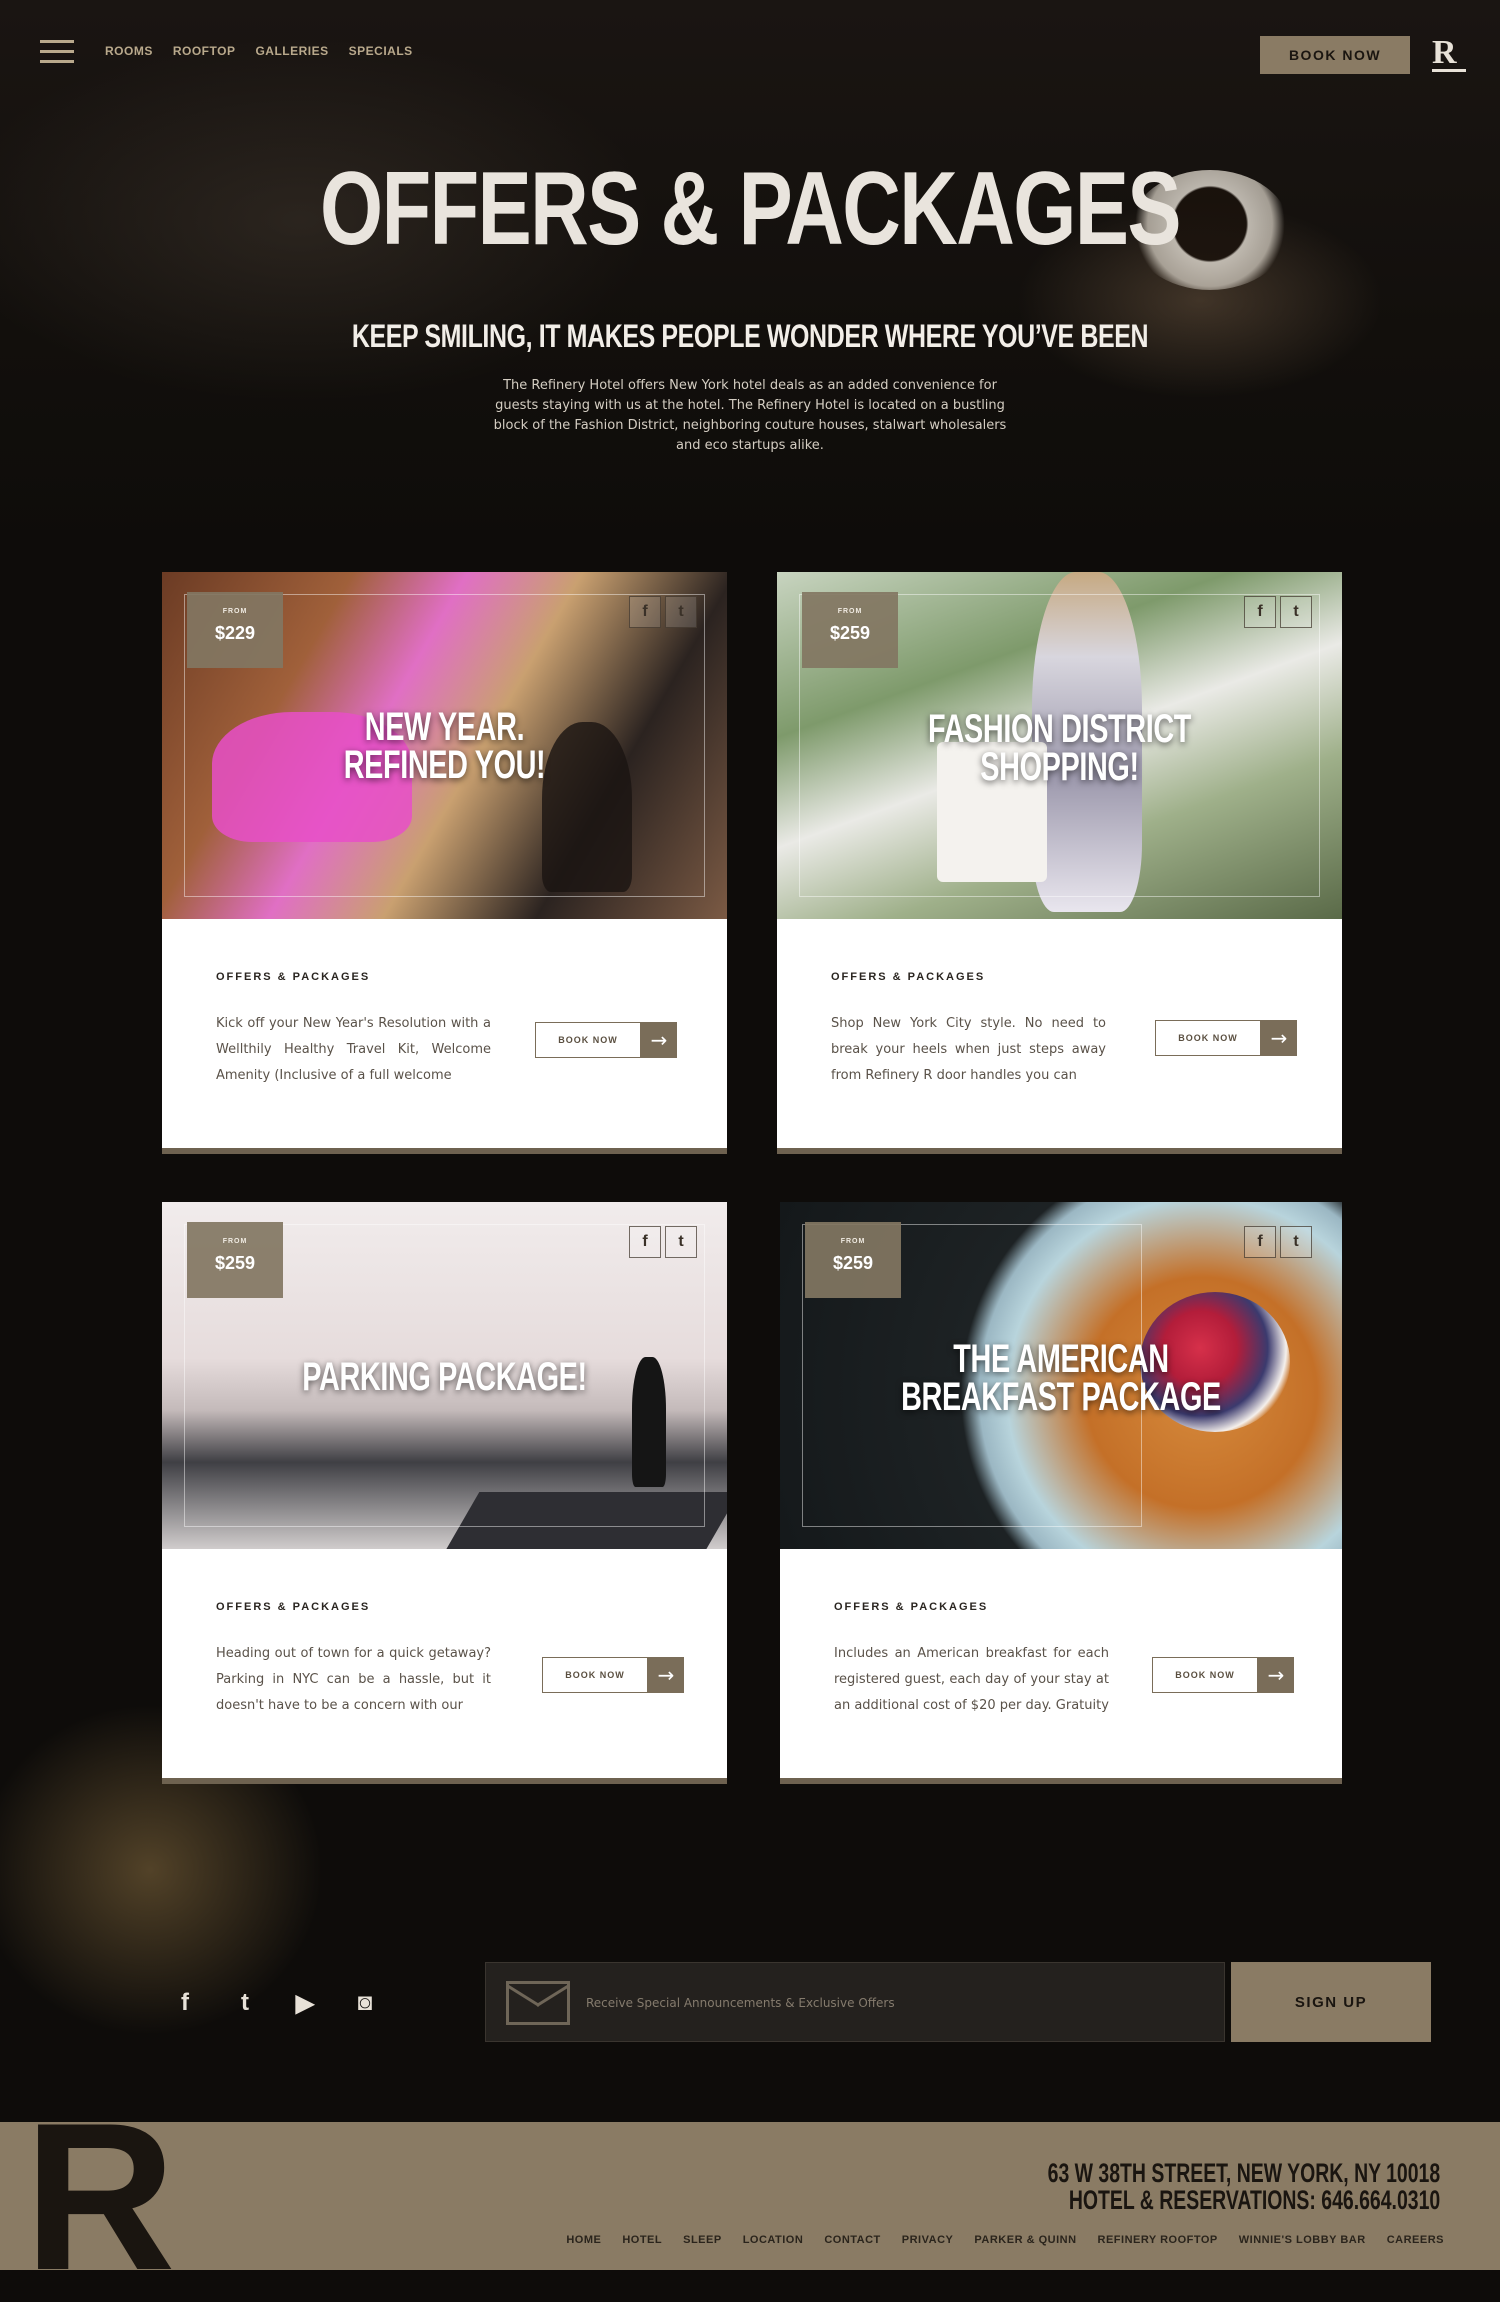 This screenshot has height=2302, width=1500. I want to click on nav-rooftop: ROOFTOP, so click(204, 51).